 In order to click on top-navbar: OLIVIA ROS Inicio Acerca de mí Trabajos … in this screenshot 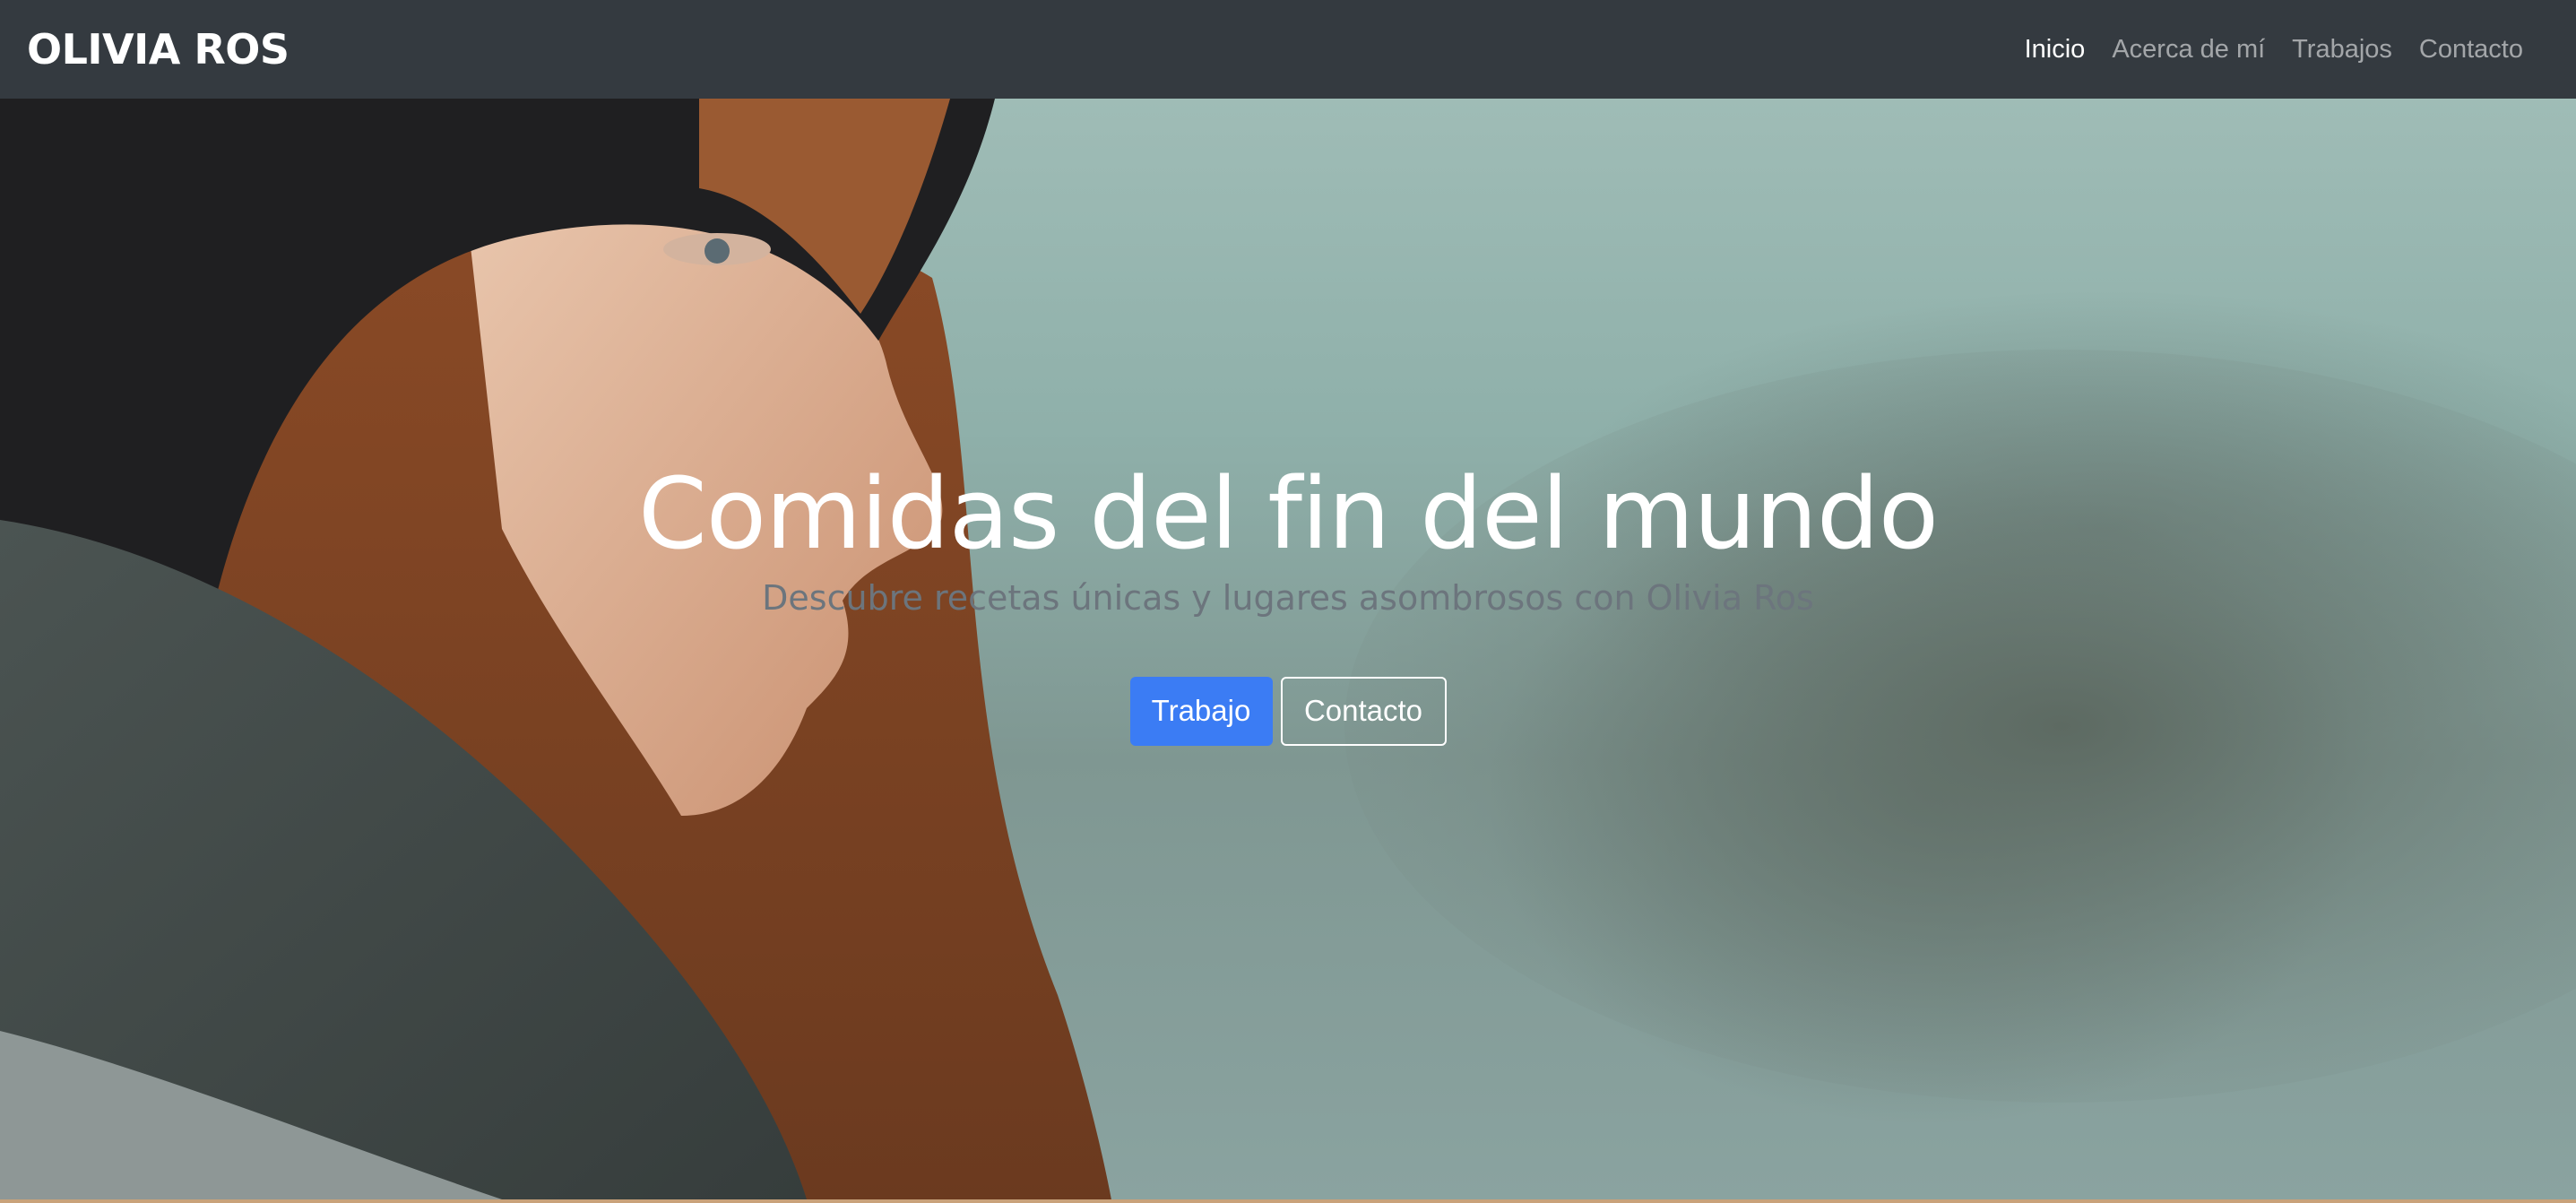, I will do `click(1288, 50)`.